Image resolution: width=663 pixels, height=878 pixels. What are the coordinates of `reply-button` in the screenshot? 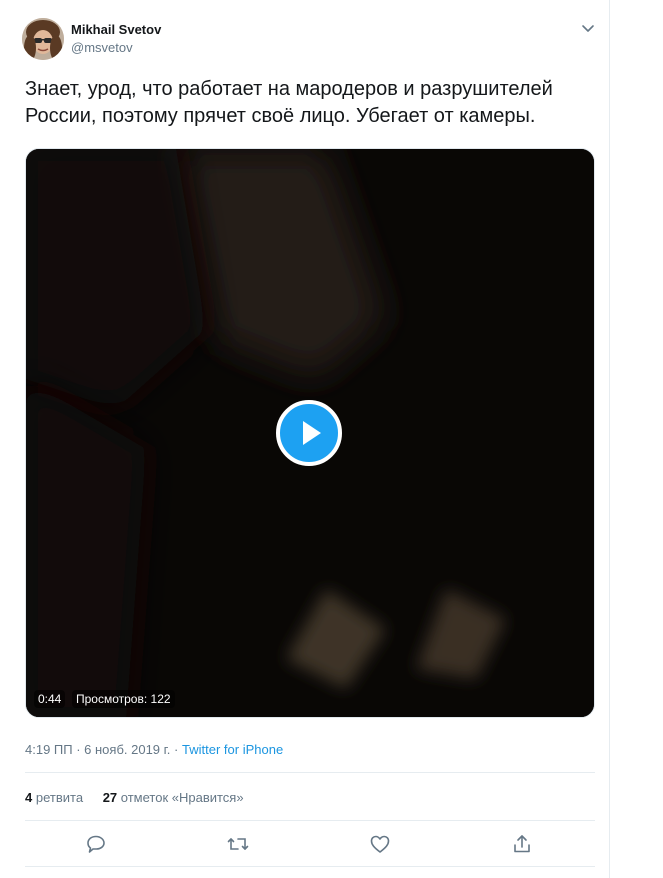 It's located at (96, 844).